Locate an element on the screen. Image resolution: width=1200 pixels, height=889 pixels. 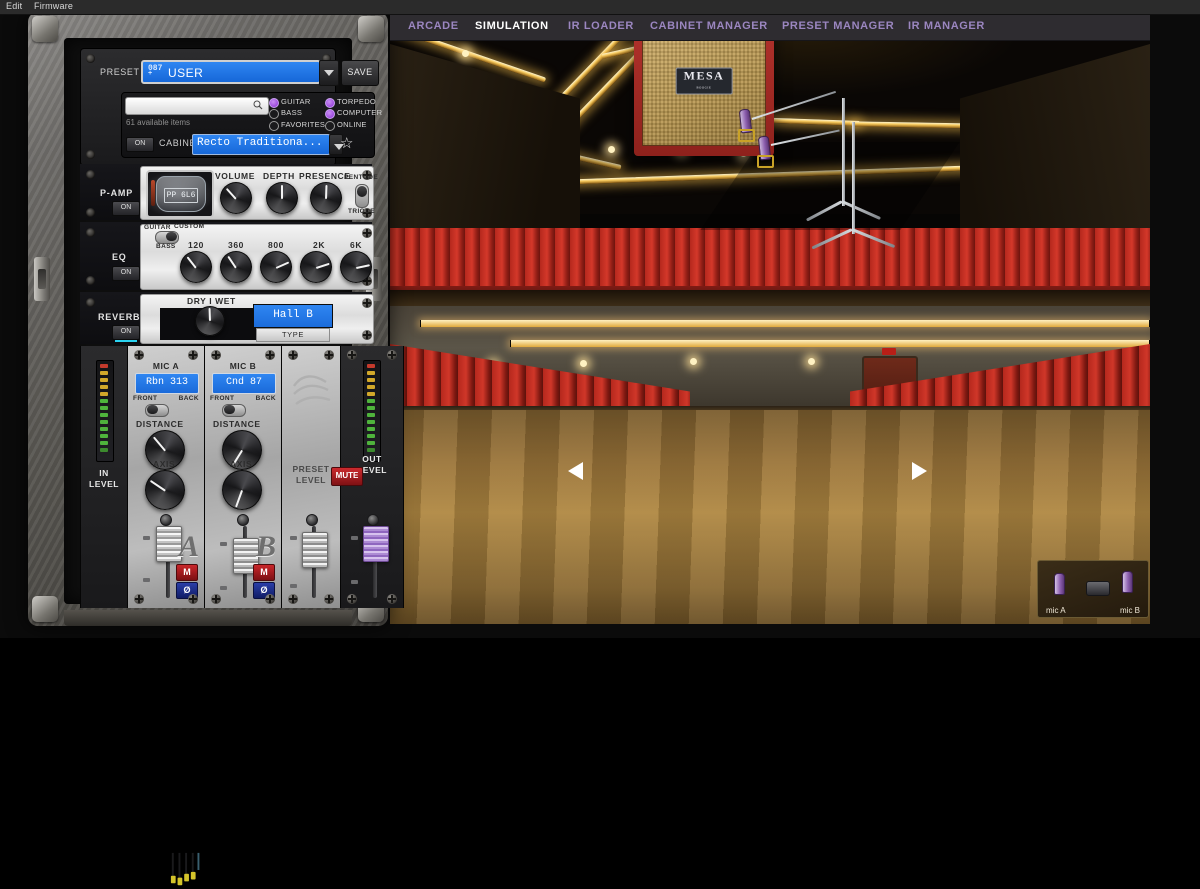
power-tube-display: PP 6L6 is located at coordinates (180, 194).